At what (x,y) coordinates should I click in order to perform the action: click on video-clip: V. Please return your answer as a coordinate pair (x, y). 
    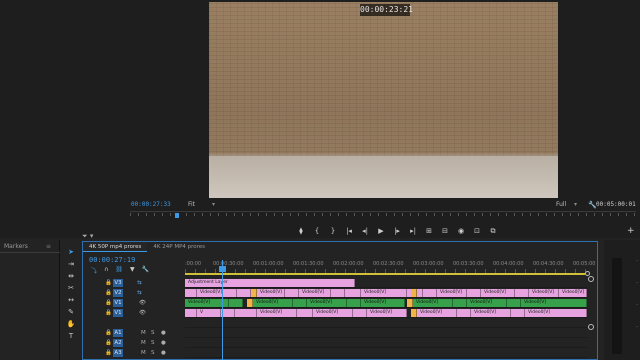
    Looking at the image, I should click on (209, 313).